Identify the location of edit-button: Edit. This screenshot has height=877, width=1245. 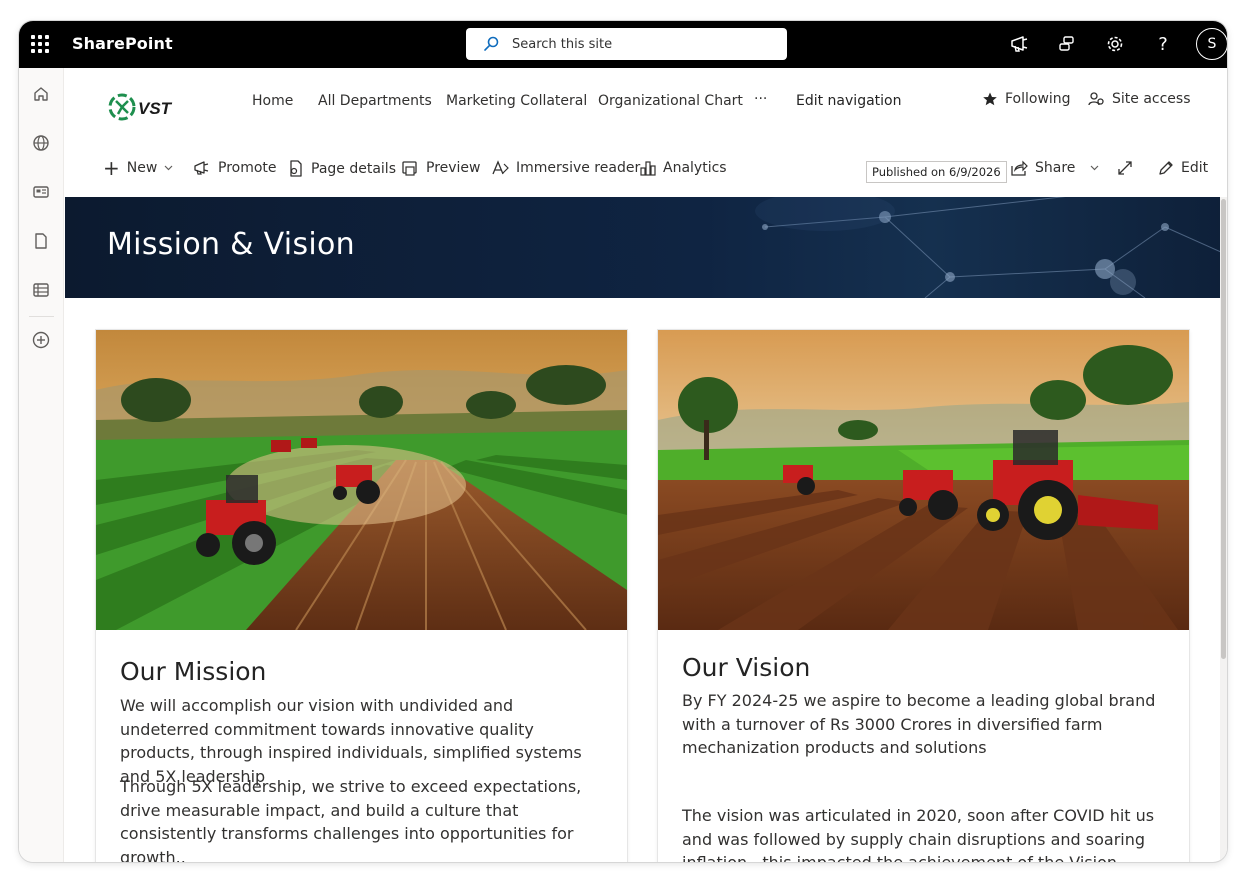
(1183, 168).